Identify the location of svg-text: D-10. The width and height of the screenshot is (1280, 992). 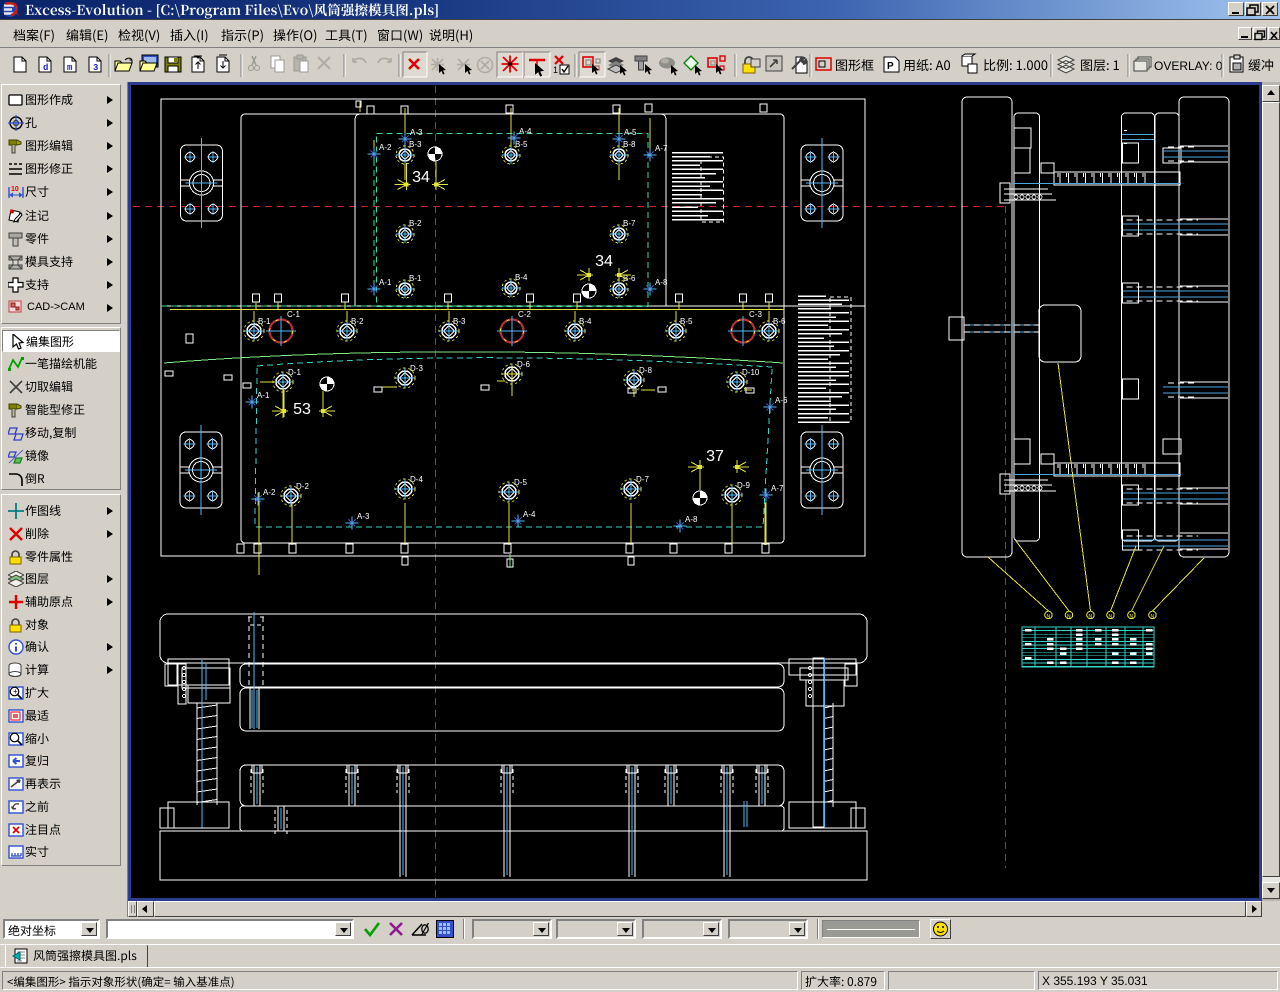
(751, 372).